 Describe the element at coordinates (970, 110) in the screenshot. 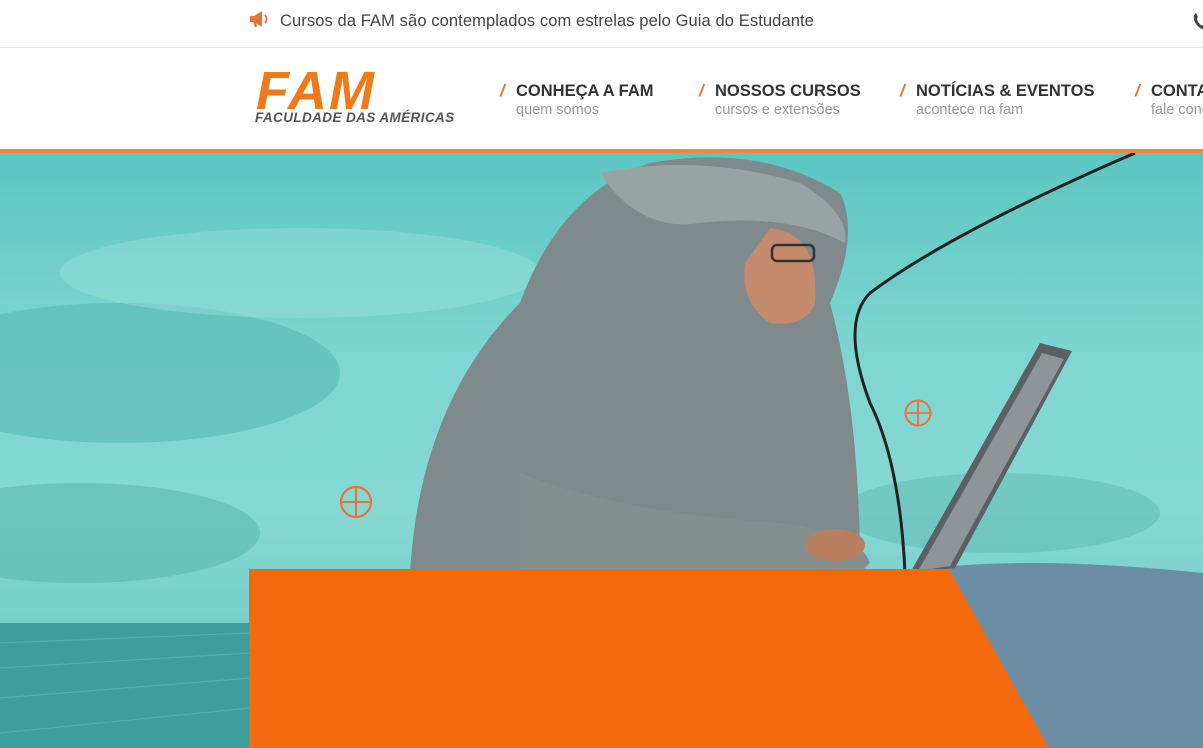

I see `nav-sublabel: acontece na fam` at that location.